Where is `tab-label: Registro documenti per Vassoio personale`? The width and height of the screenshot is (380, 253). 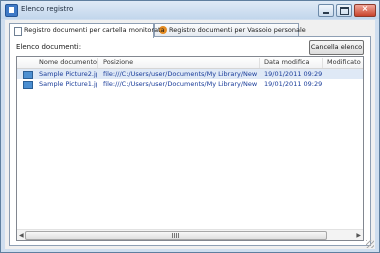
tab-label: Registro documenti per Vassoio personale is located at coordinates (237, 30).